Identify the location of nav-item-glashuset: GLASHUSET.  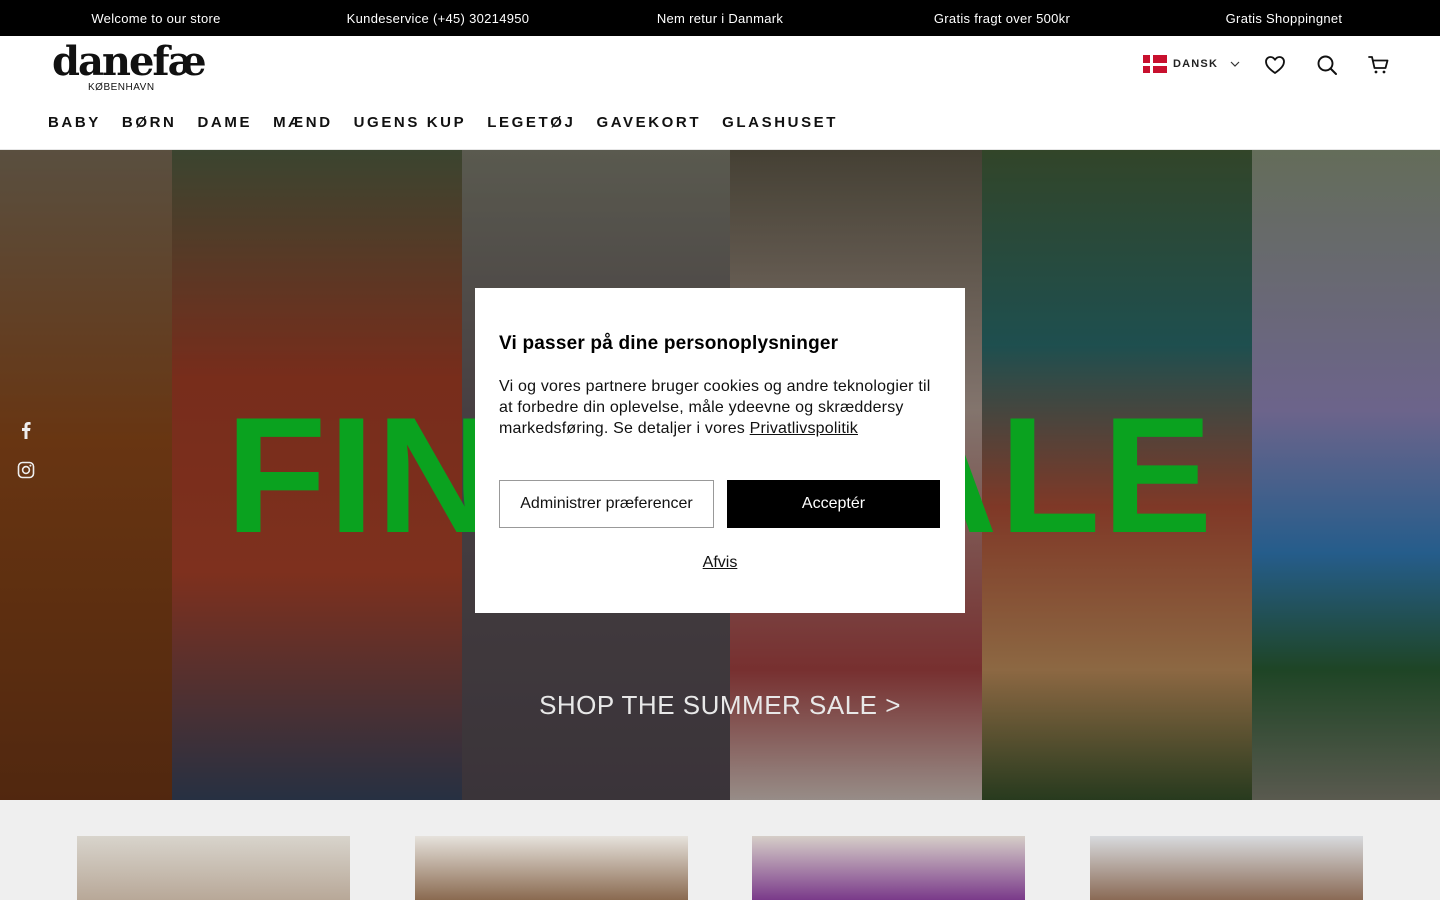
(780, 122).